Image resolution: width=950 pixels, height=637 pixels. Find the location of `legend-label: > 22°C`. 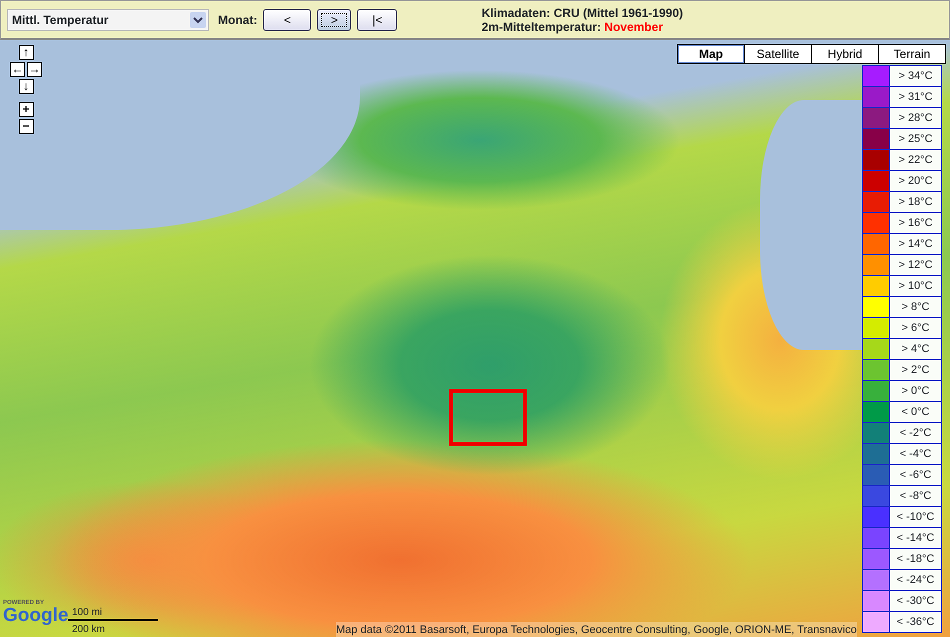

legend-label: > 22°C is located at coordinates (915, 160).